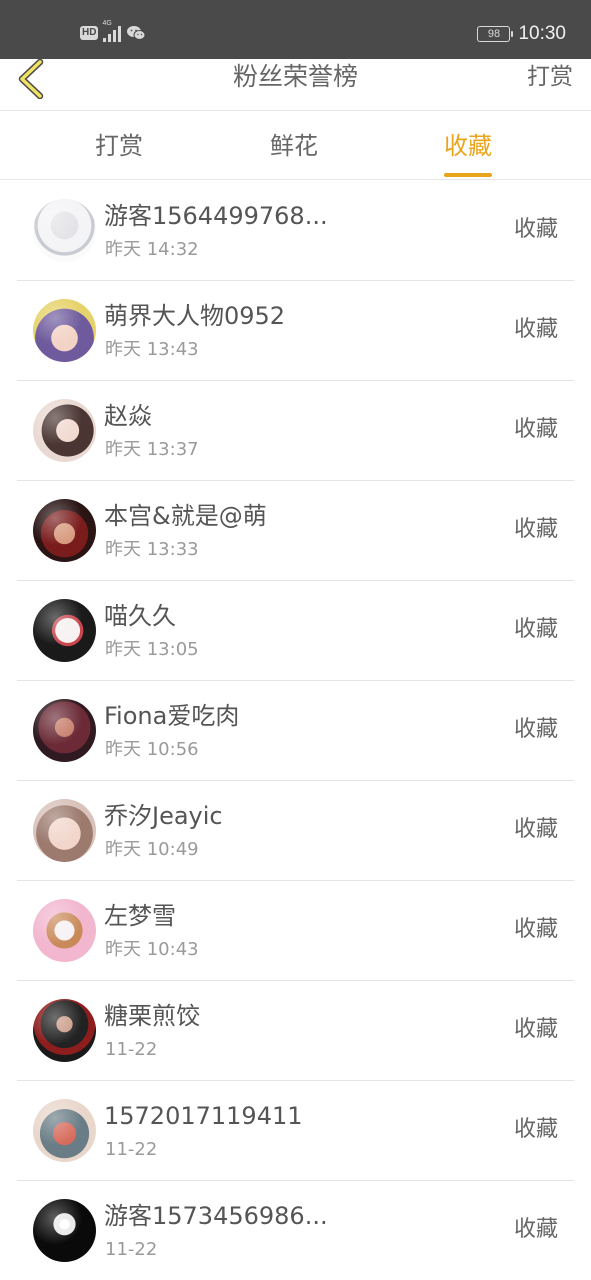  I want to click on list-item: 游客1573456986... 11-22 收藏, so click(295, 1230).